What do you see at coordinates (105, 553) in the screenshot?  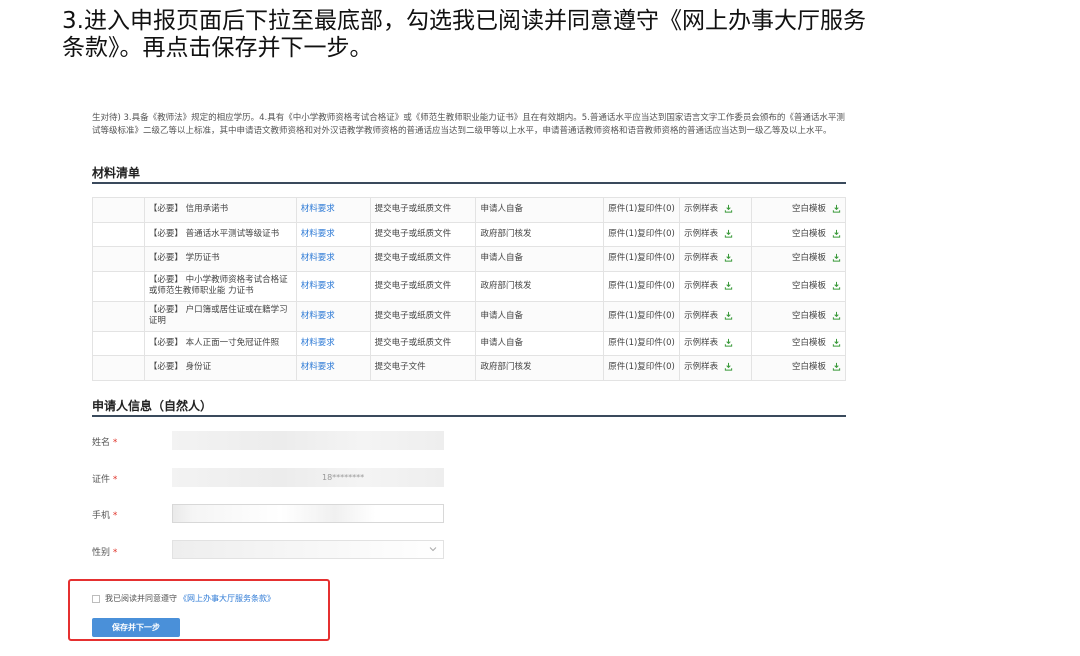 I see `field-label-gender: 性别 *` at bounding box center [105, 553].